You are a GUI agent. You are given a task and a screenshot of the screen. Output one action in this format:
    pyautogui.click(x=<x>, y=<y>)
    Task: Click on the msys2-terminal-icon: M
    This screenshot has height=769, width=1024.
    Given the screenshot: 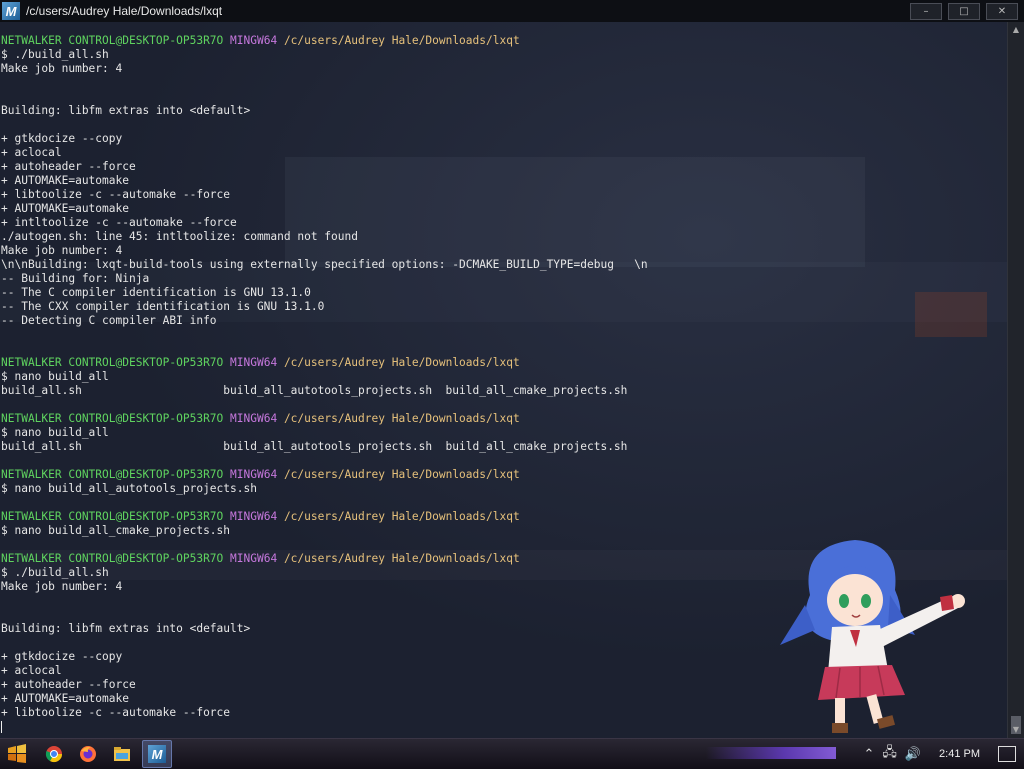 What is the action you would take?
    pyautogui.click(x=157, y=754)
    